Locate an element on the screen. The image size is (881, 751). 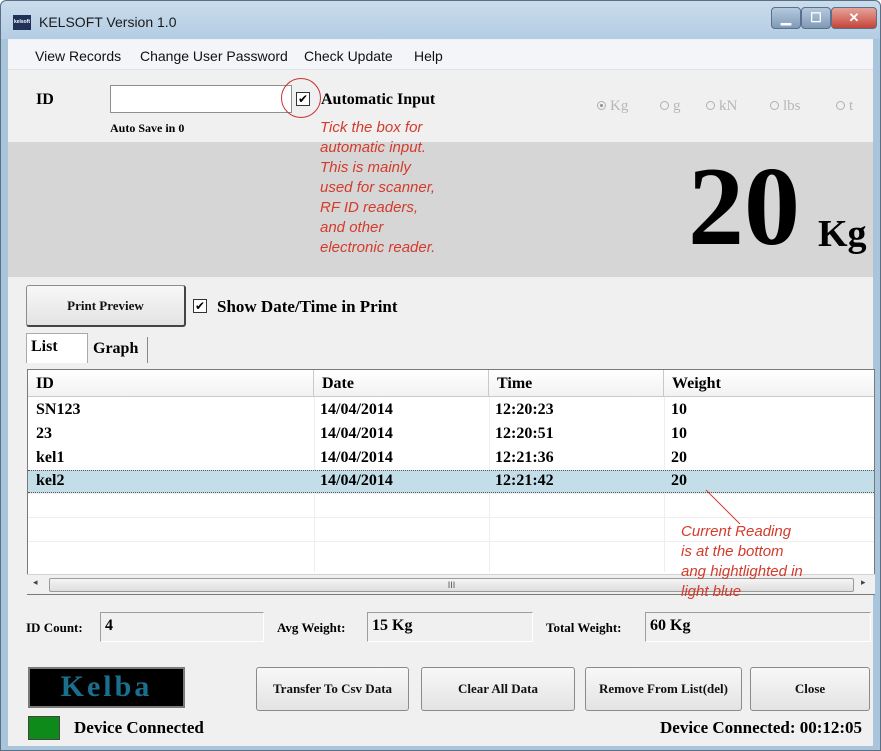
total-weight-value: 60 Kg is located at coordinates (758, 627).